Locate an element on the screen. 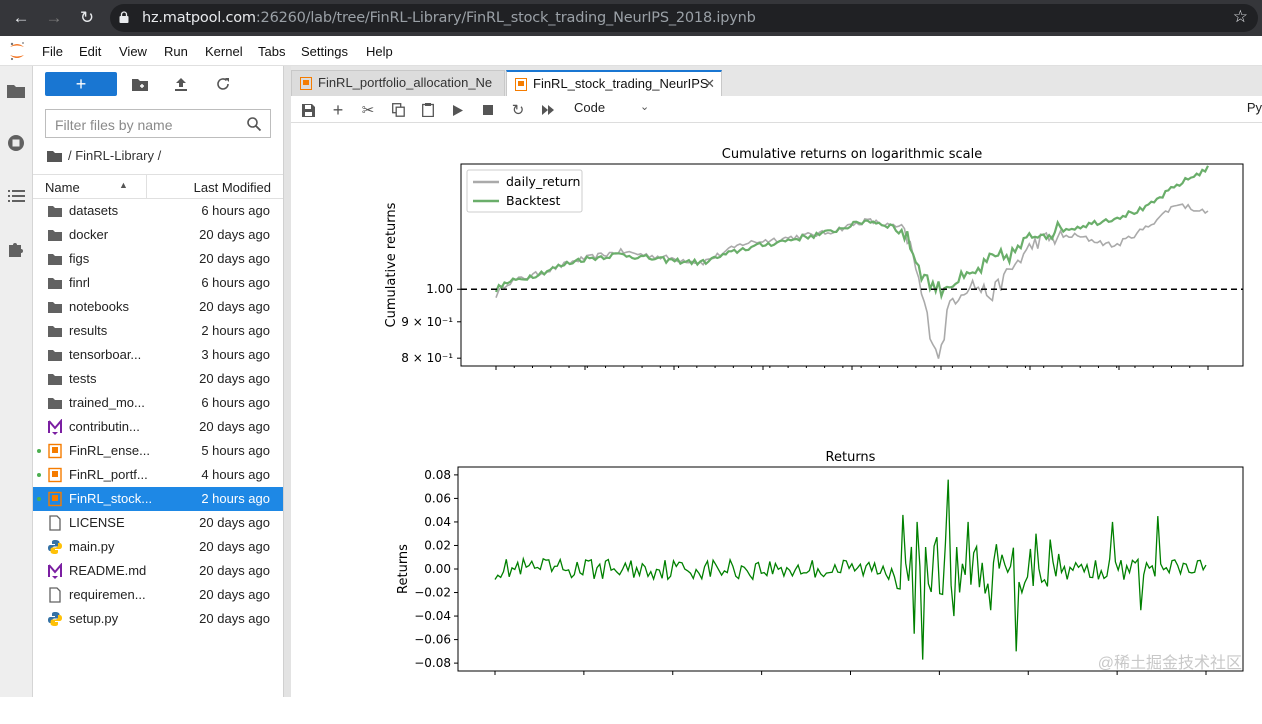 The width and height of the screenshot is (1262, 724). y-tick-label: −0.08 is located at coordinates (432, 663).